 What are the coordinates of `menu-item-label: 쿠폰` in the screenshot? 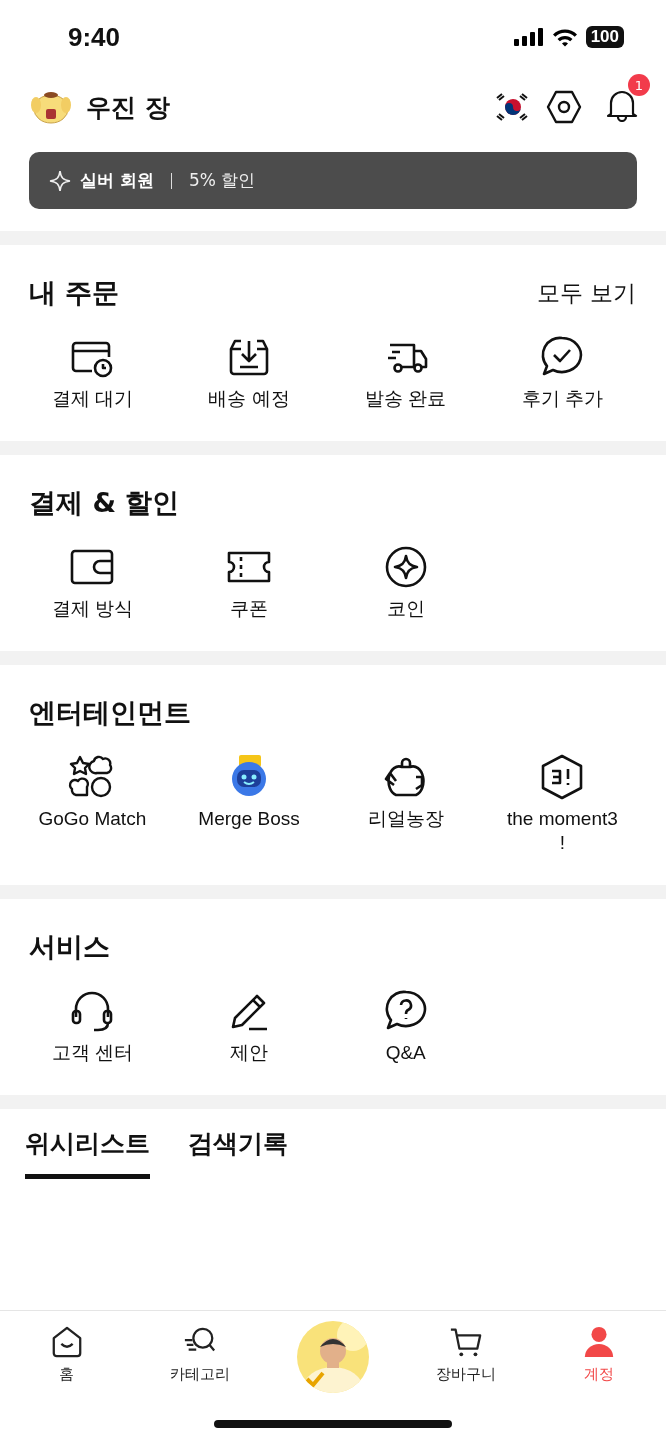 It's located at (249, 609).